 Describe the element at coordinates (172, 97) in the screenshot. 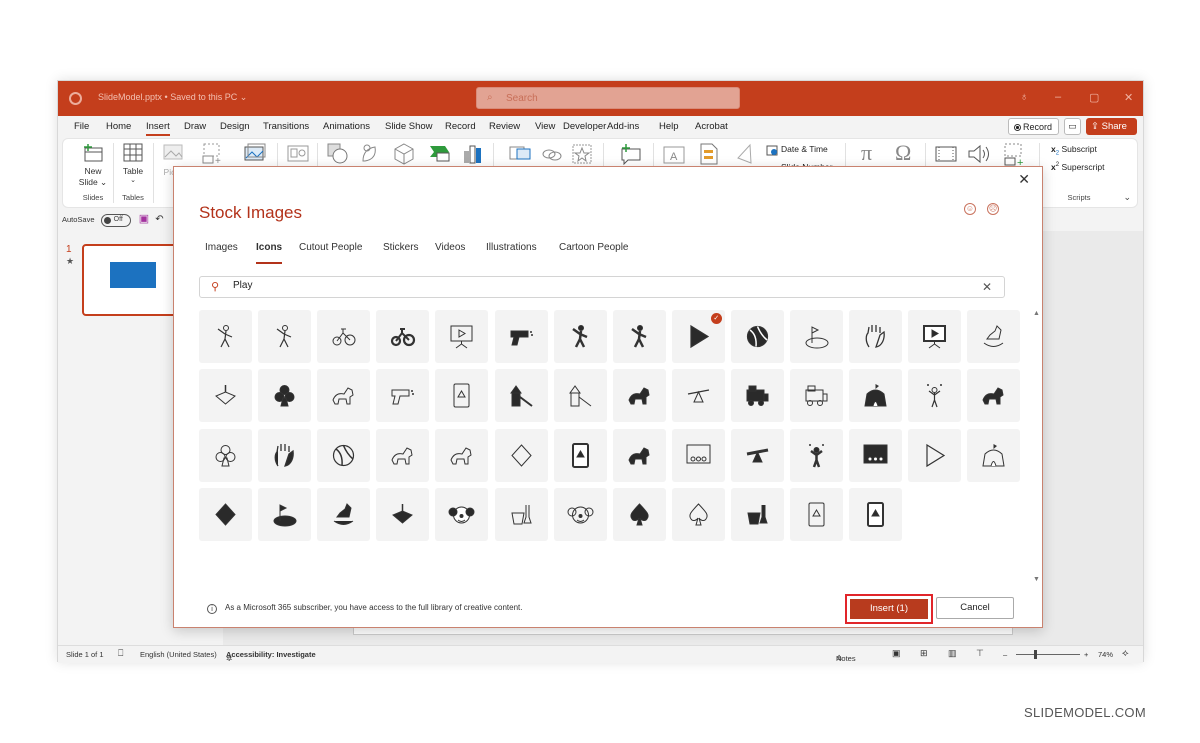

I see `document-title: SlideModel.pptx • Saved to this PC ⌄` at that location.